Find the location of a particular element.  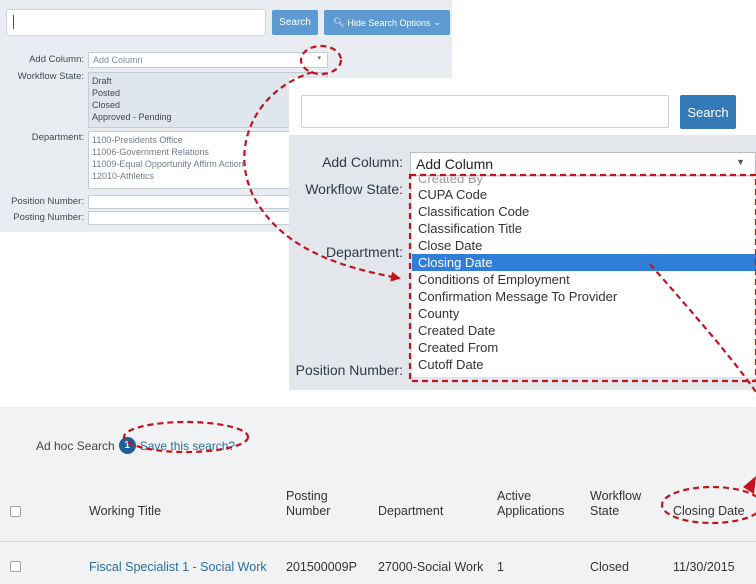

column-posting-number: Posting Number is located at coordinates (308, 504).